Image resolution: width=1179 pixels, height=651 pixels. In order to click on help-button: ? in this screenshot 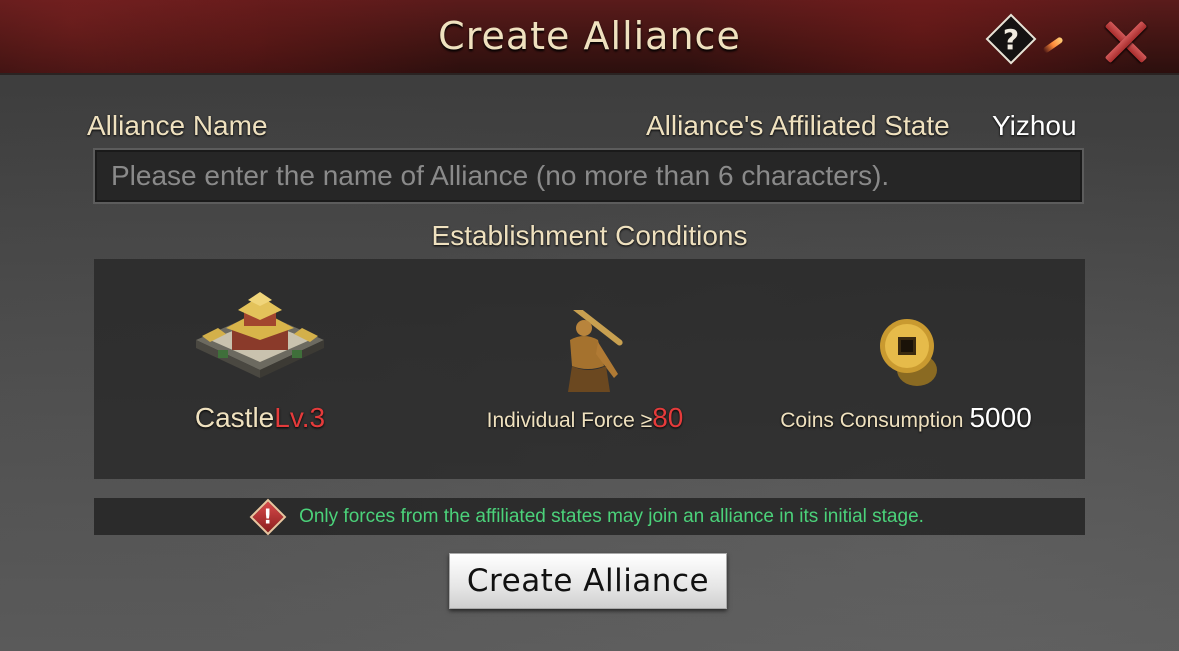, I will do `click(1011, 39)`.